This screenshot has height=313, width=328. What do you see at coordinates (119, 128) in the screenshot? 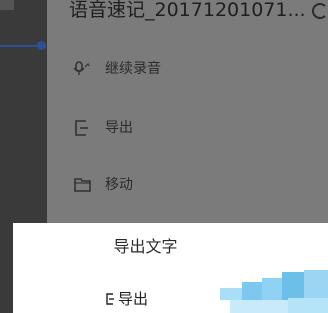
I see `menu-item-label: 导出` at bounding box center [119, 128].